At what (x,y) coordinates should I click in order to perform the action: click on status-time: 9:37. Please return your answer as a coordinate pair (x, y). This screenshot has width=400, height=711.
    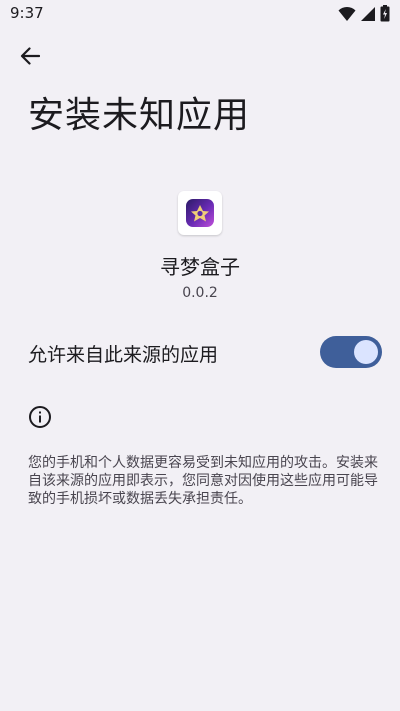
    Looking at the image, I should click on (27, 13).